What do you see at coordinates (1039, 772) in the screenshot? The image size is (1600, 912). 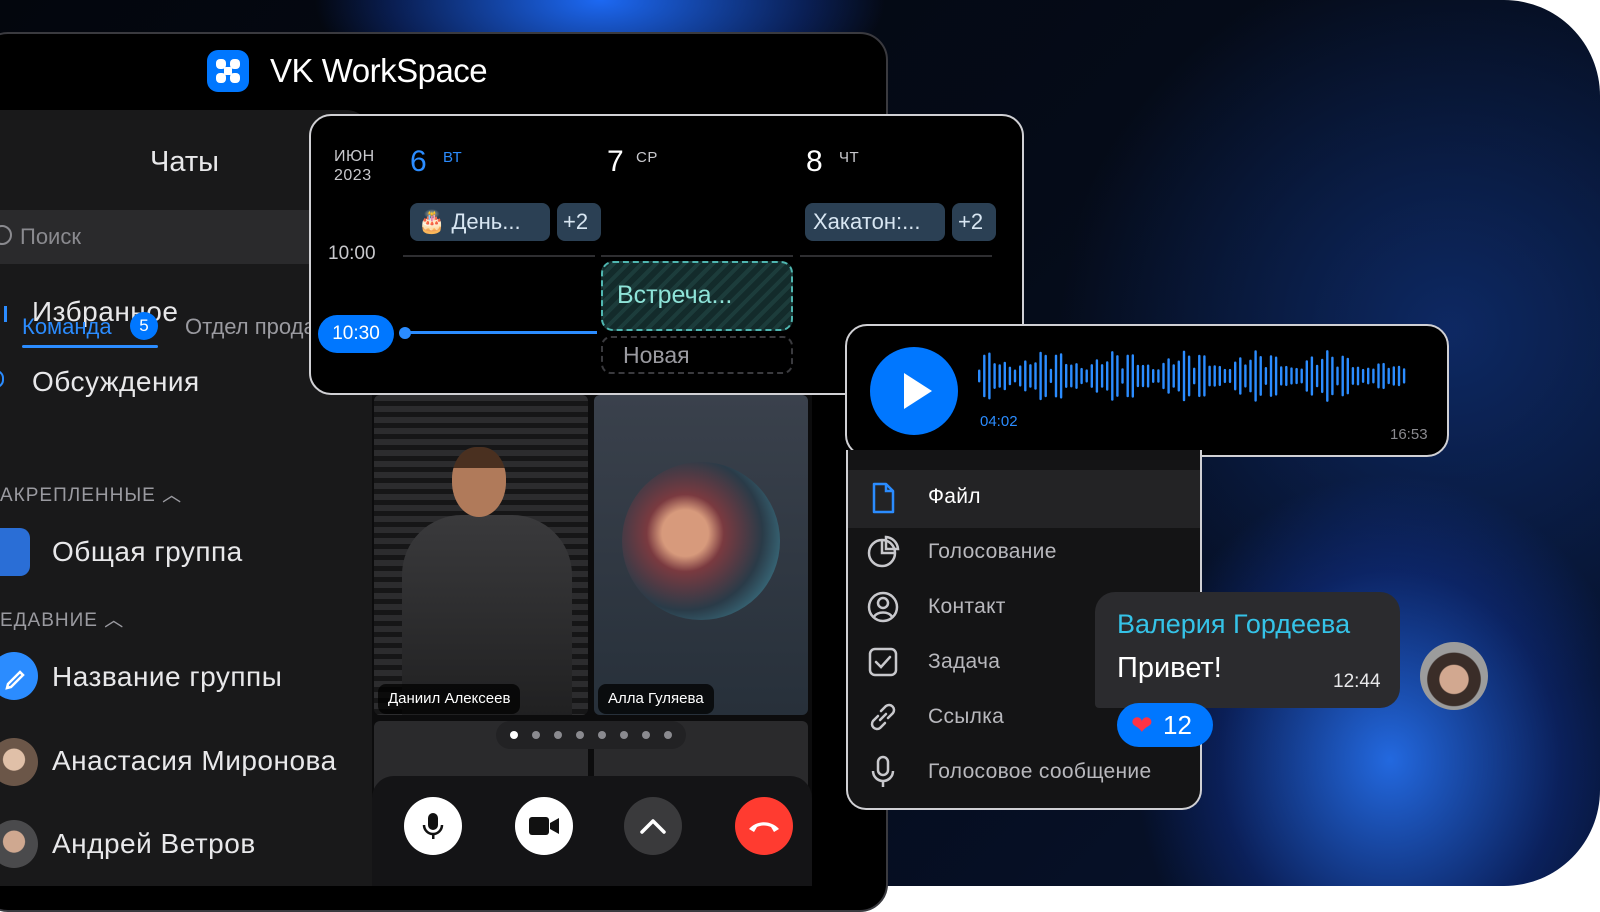 I see `menu-item-voice-message: Голосовое сообщение` at bounding box center [1039, 772].